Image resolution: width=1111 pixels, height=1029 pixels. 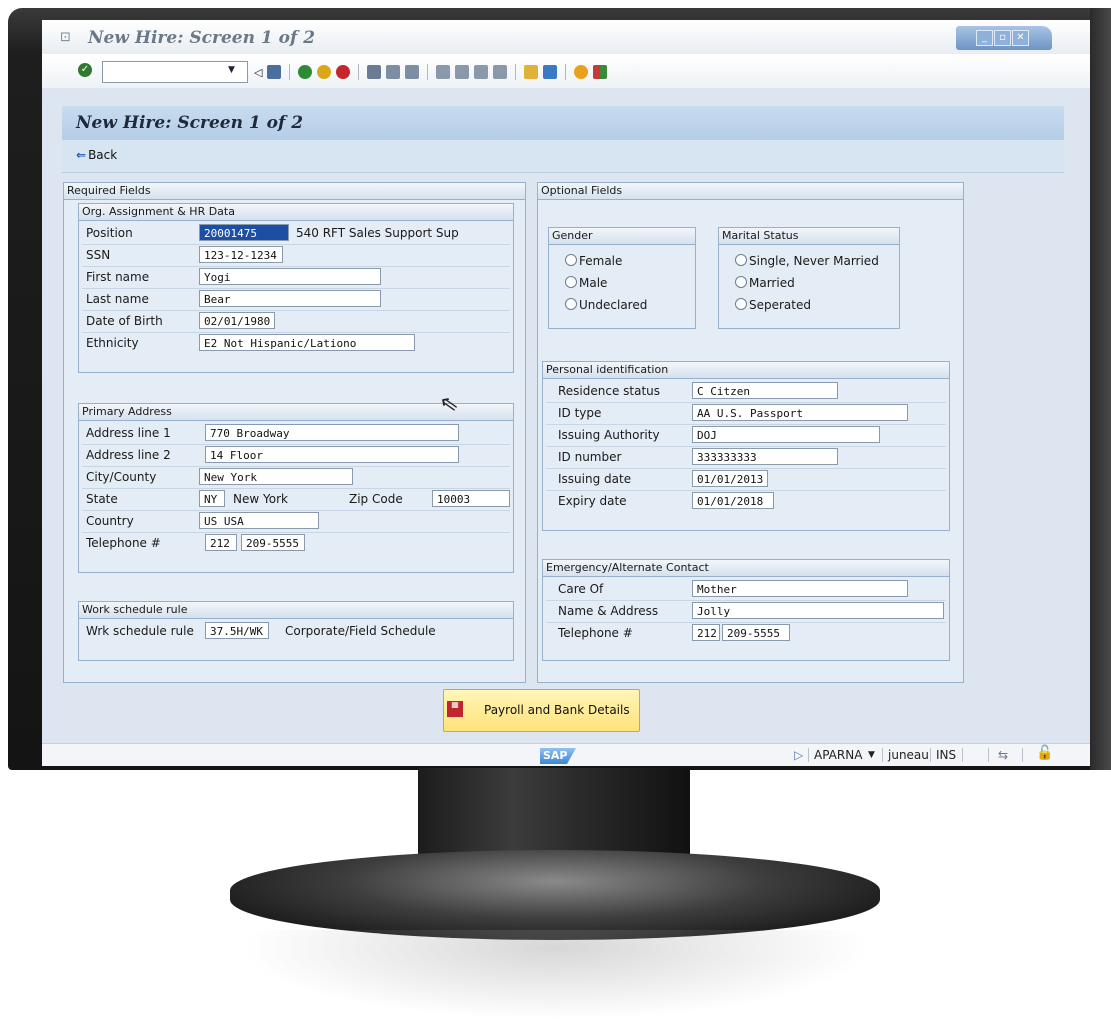 What do you see at coordinates (237, 320) in the screenshot?
I see `dob-field: 02/01/1980` at bounding box center [237, 320].